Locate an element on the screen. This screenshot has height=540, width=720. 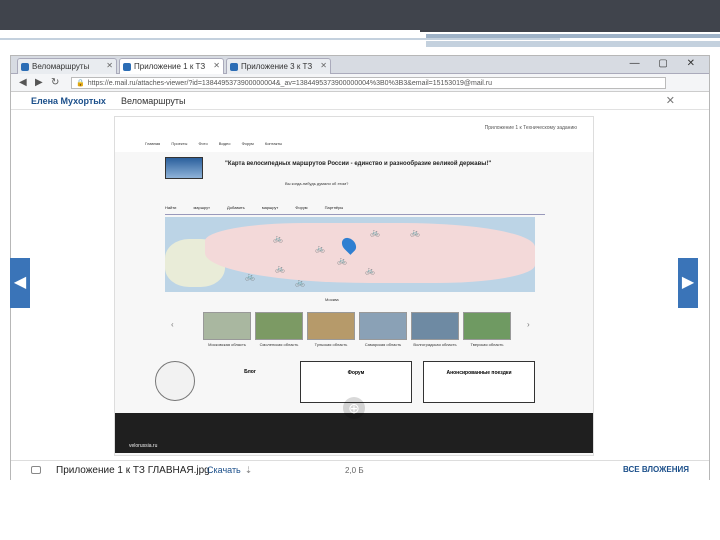
routes-box: Анонсированные поездки is located at coordinates (479, 382).